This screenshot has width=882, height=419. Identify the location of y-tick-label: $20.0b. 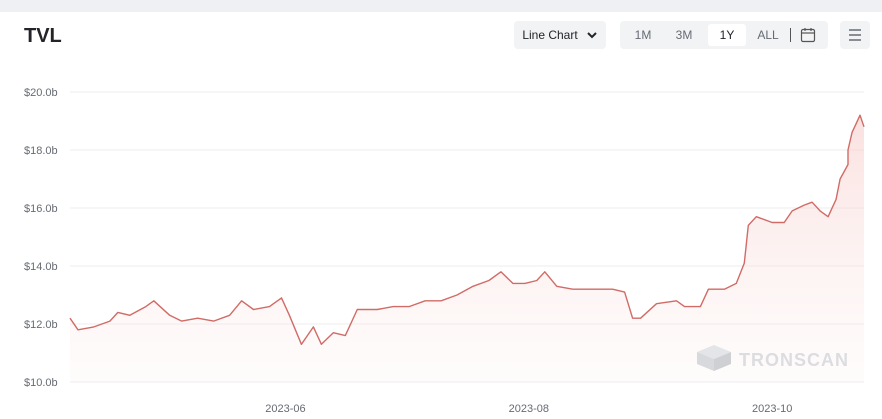
(41, 93).